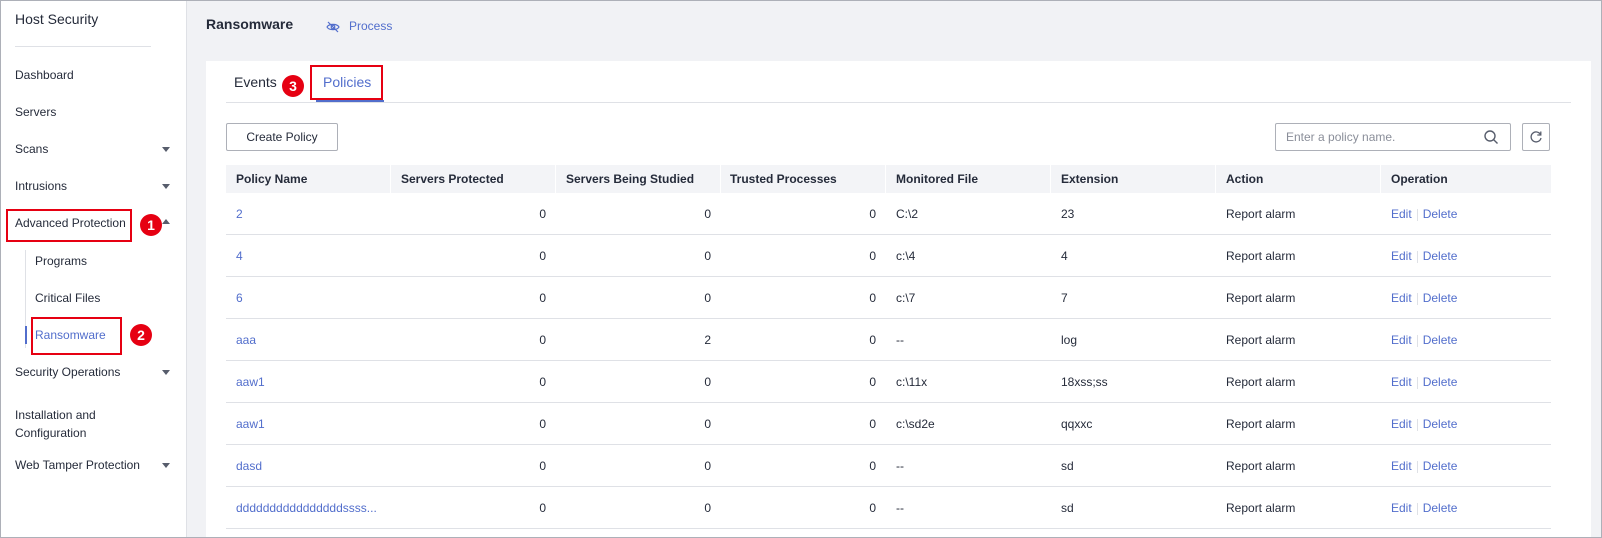  What do you see at coordinates (105, 261) in the screenshot?
I see `sidebar-subitem-programs: Programs` at bounding box center [105, 261].